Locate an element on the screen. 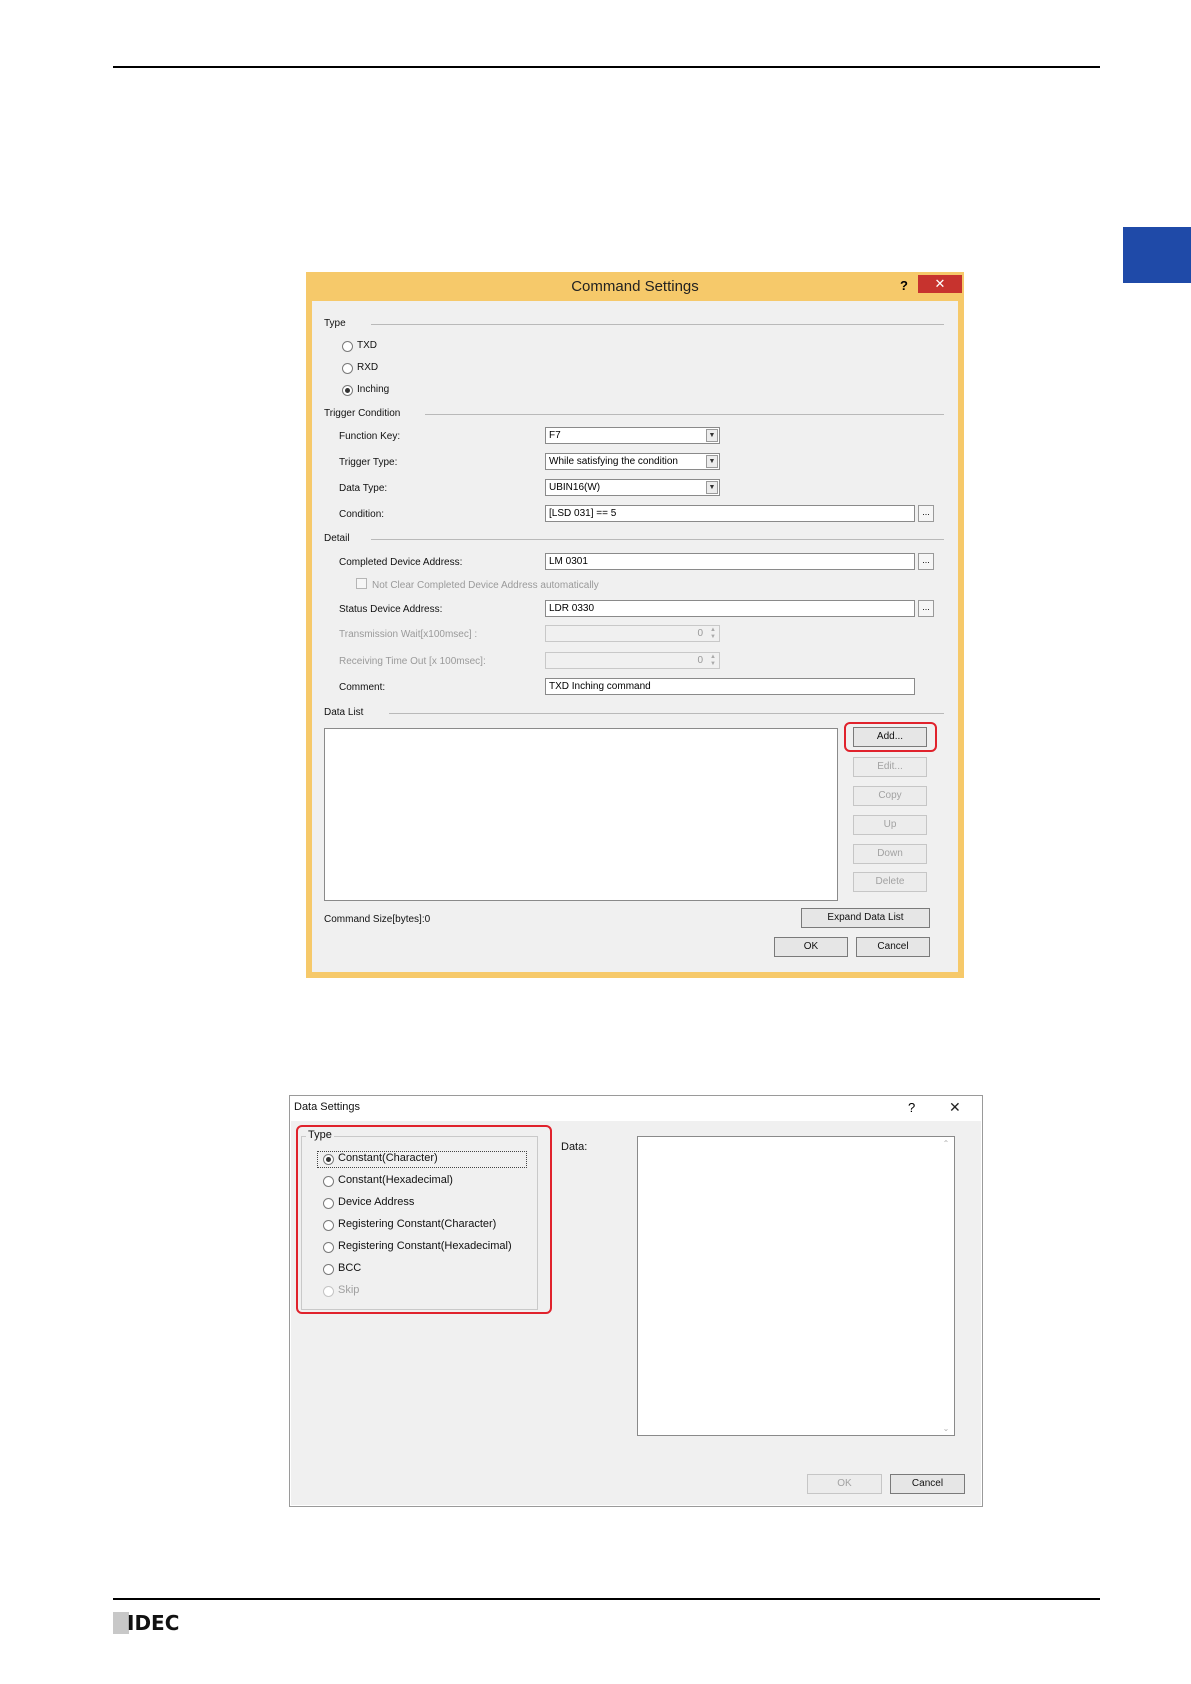  type-radio-constant-character is located at coordinates (328, 1159).